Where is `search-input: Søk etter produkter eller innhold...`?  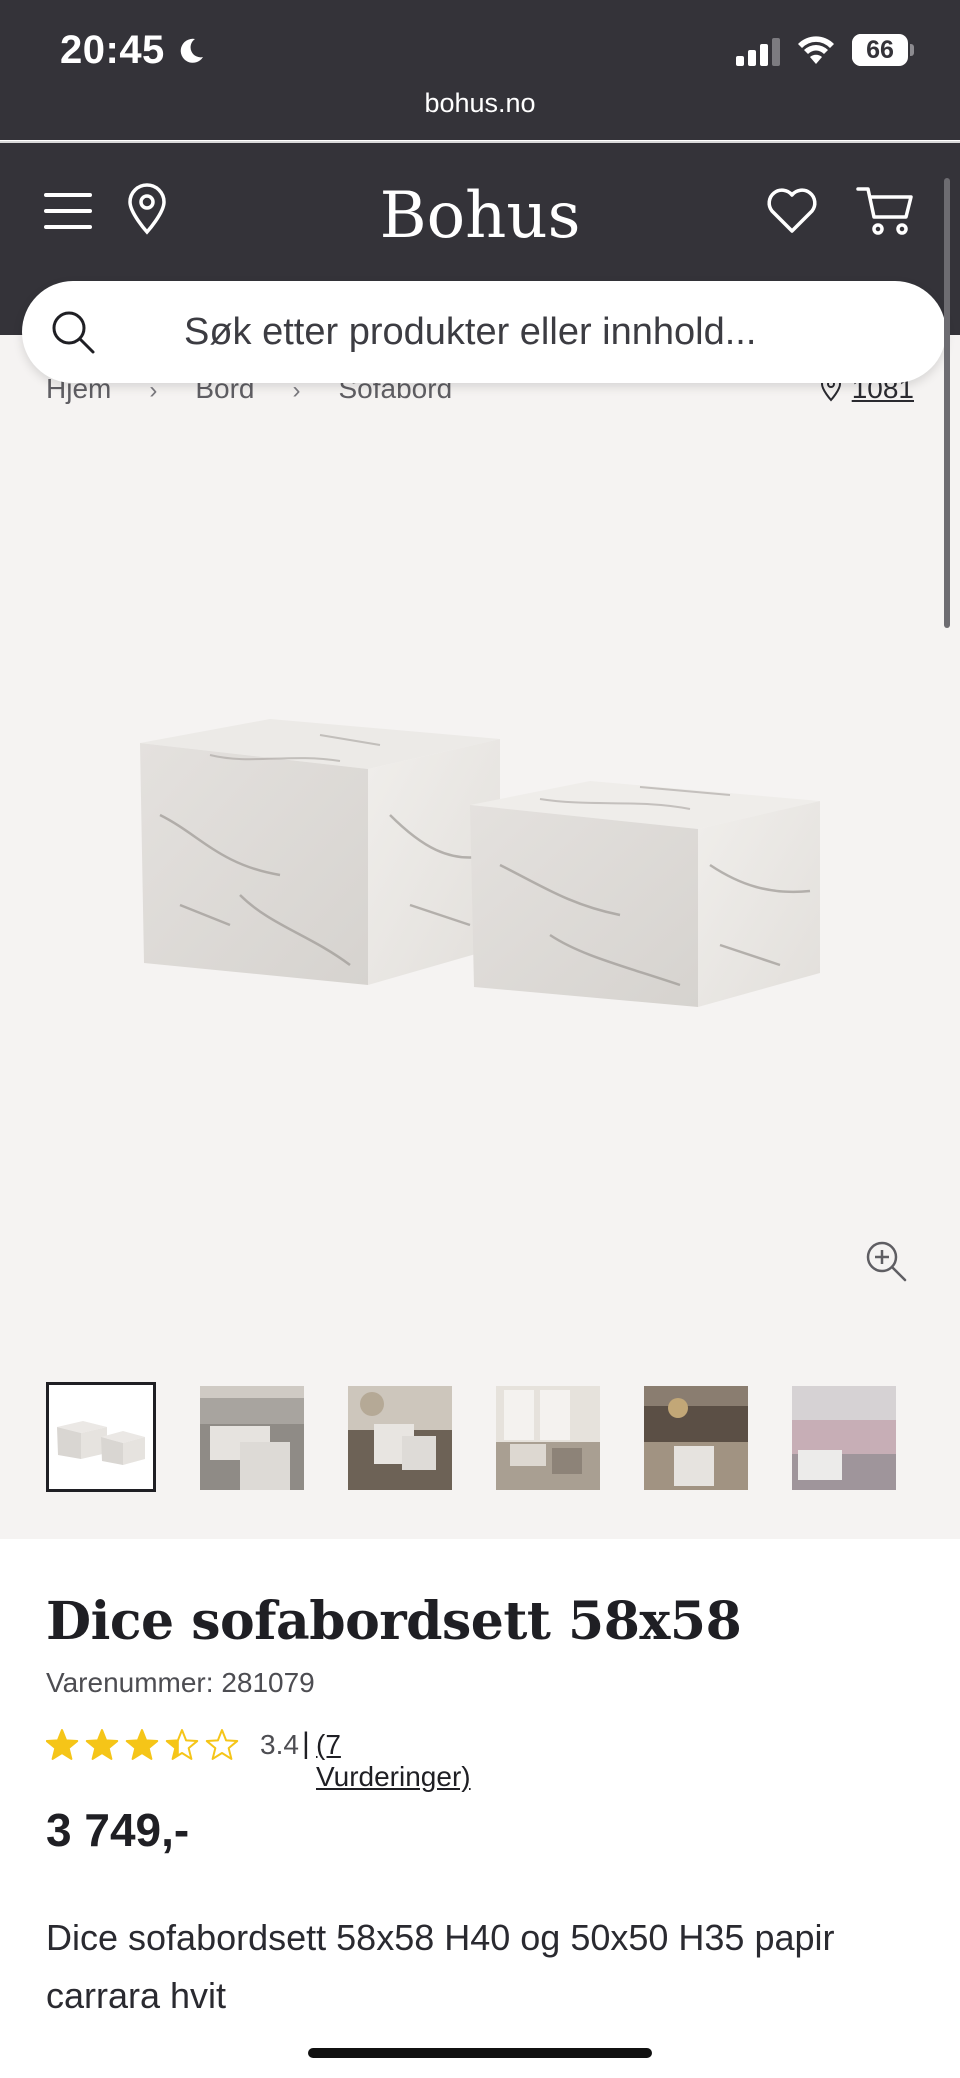 search-input: Søk etter produkter eller innhold... is located at coordinates (470, 332).